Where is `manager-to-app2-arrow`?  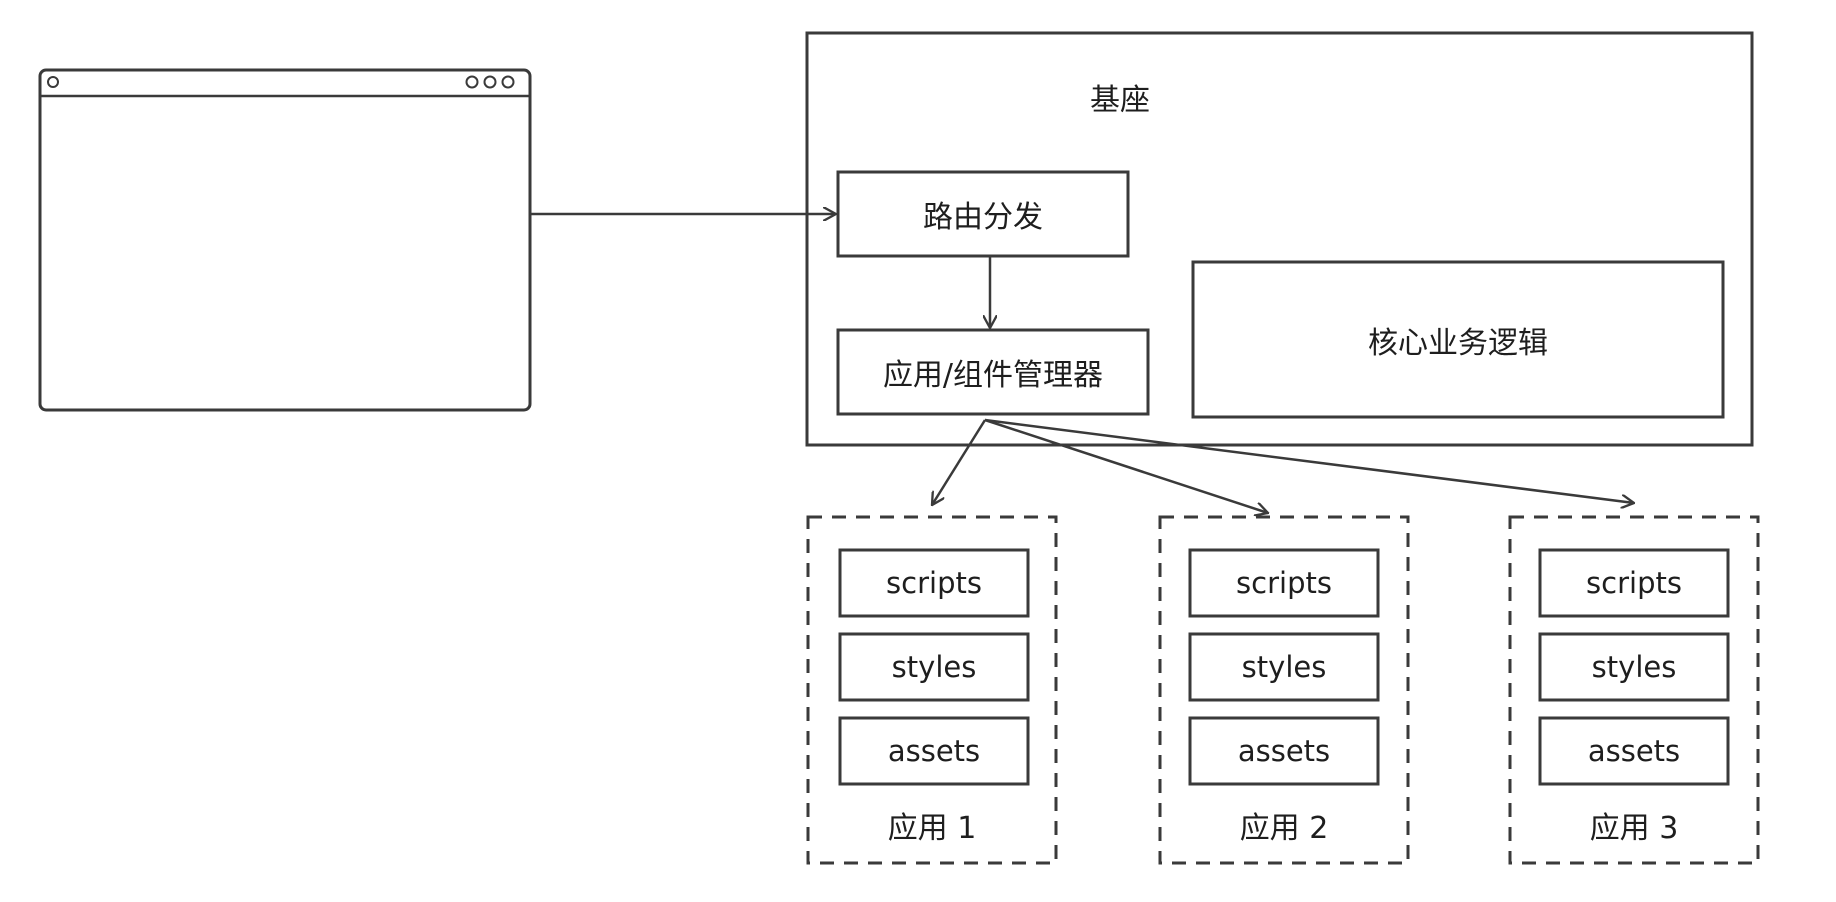 manager-to-app2-arrow is located at coordinates (1126, 465).